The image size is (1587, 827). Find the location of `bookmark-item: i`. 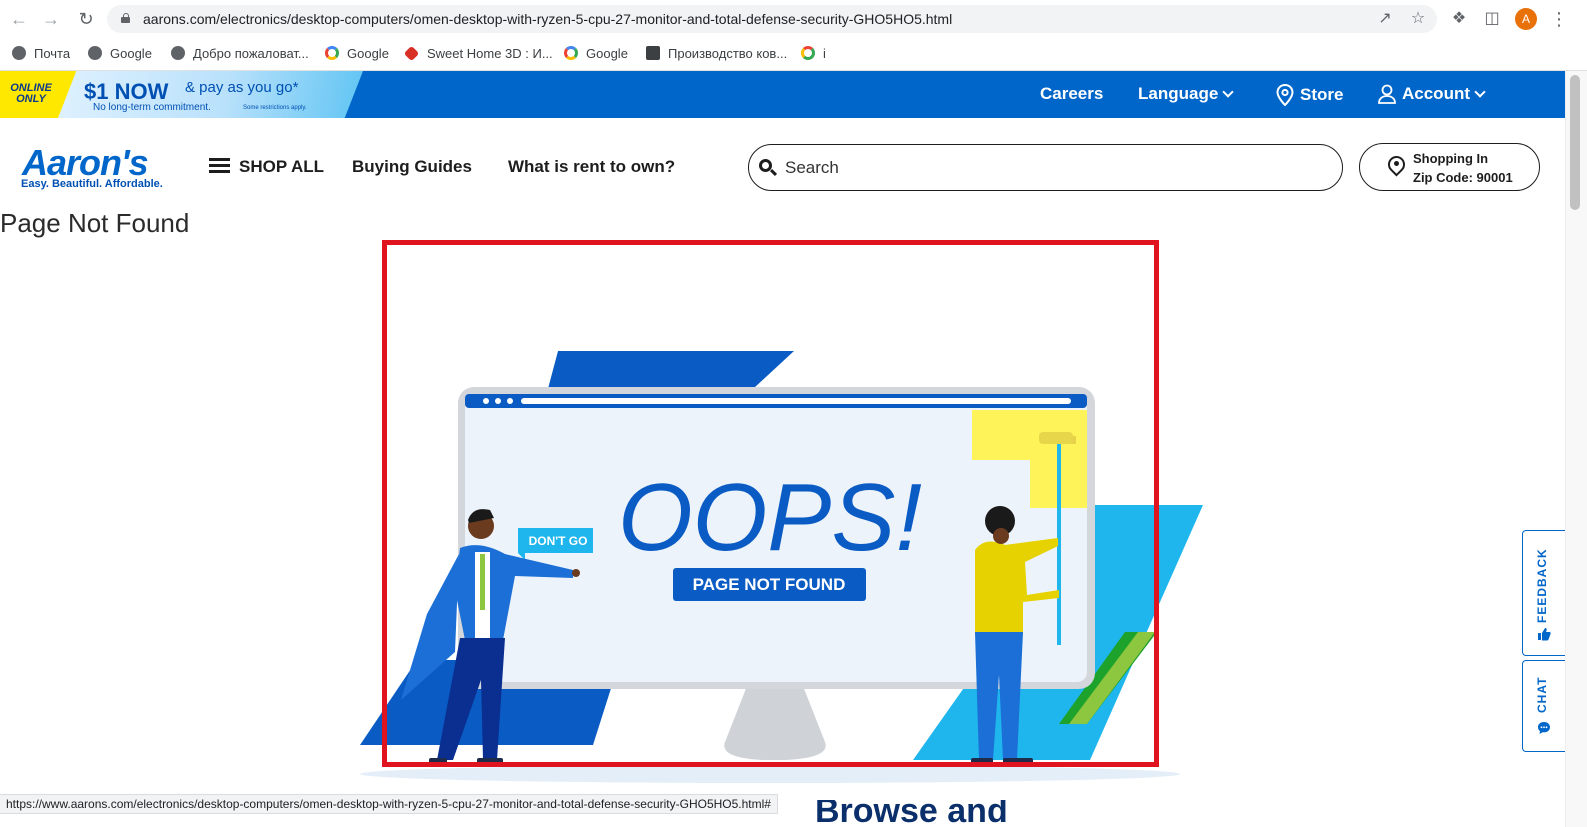

bookmark-item: i is located at coordinates (813, 53).